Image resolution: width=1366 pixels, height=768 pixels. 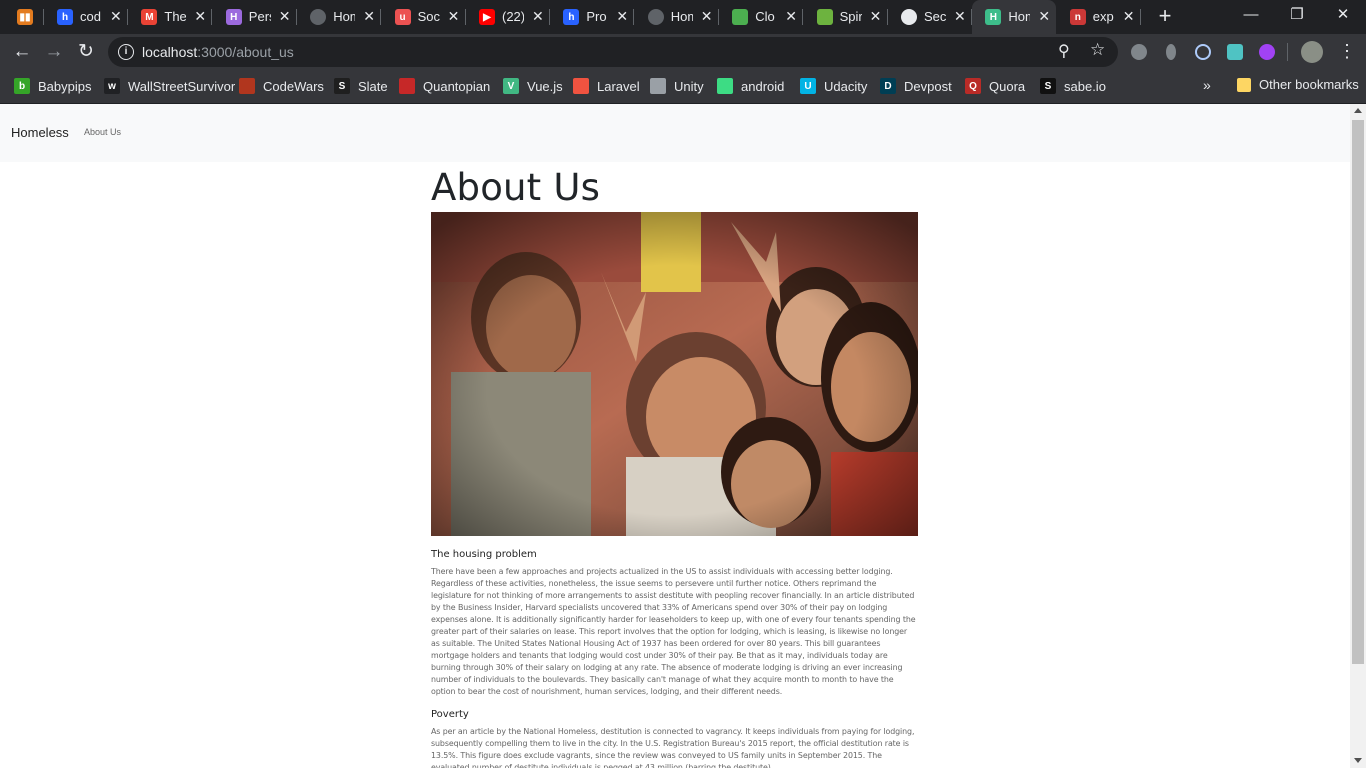 What do you see at coordinates (1077, 17) in the screenshot?
I see `npm-icon: n` at bounding box center [1077, 17].